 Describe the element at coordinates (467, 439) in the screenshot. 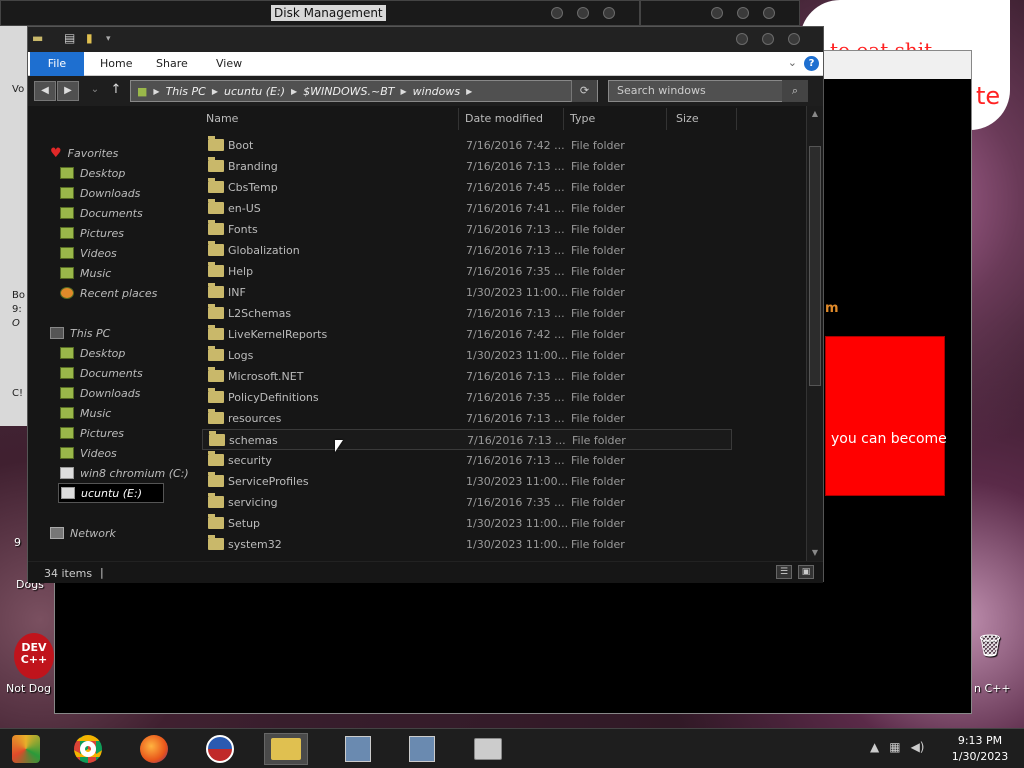

I see `table-row: schemas 7/16/2016 7:13 ... File folder` at that location.